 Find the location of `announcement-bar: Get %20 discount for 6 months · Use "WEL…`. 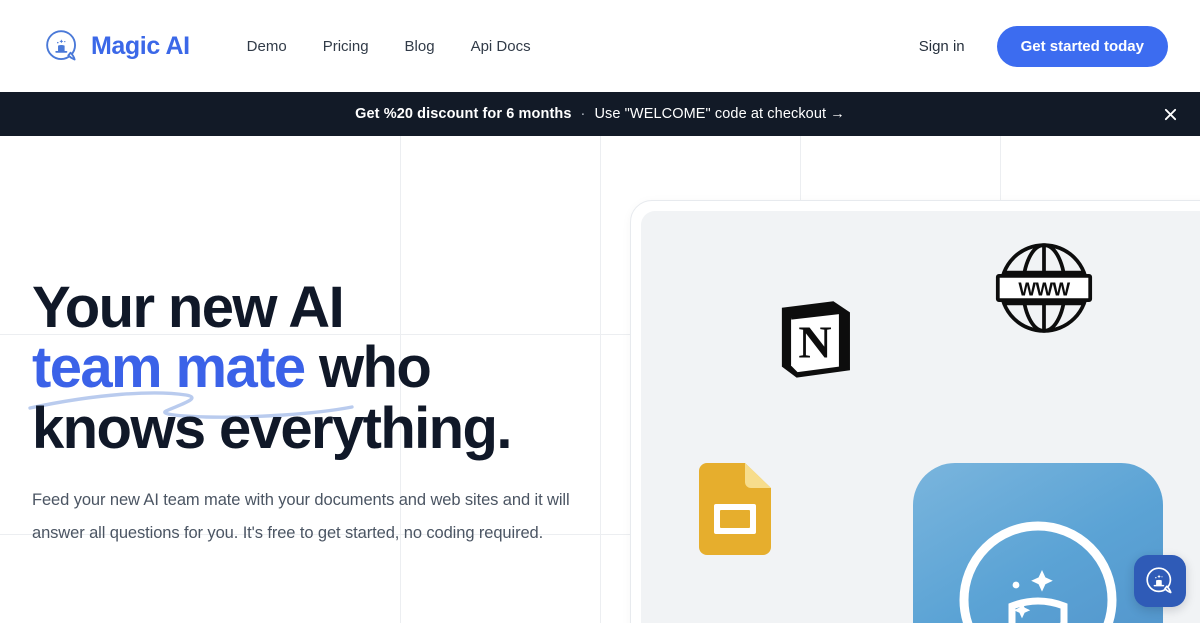

announcement-bar: Get %20 discount for 6 months · Use "WEL… is located at coordinates (600, 114).